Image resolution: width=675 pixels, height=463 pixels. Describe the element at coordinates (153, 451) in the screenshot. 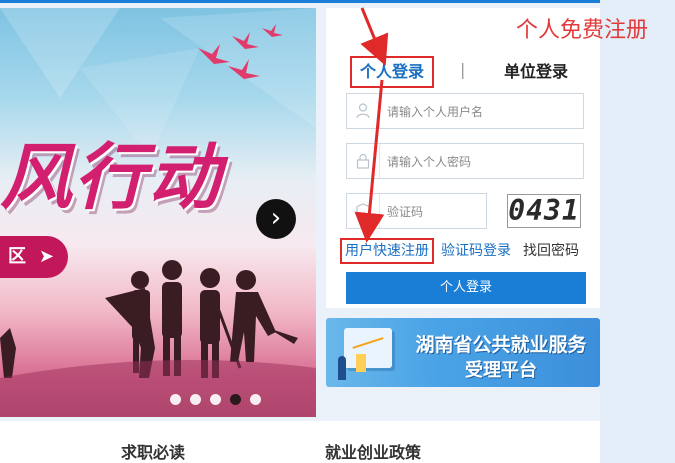

I see `tab-job-guide: 求职必读` at that location.